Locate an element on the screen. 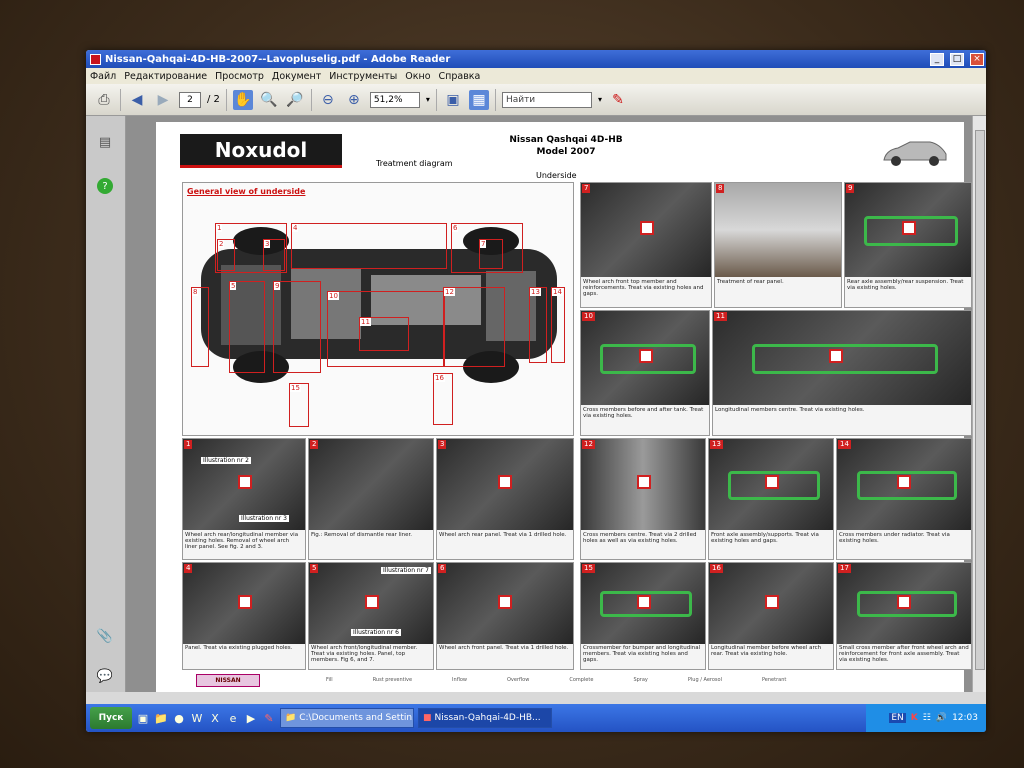 Image resolution: width=1024 pixels, height=768 pixels. comments-icon: 💬 is located at coordinates (105, 676).